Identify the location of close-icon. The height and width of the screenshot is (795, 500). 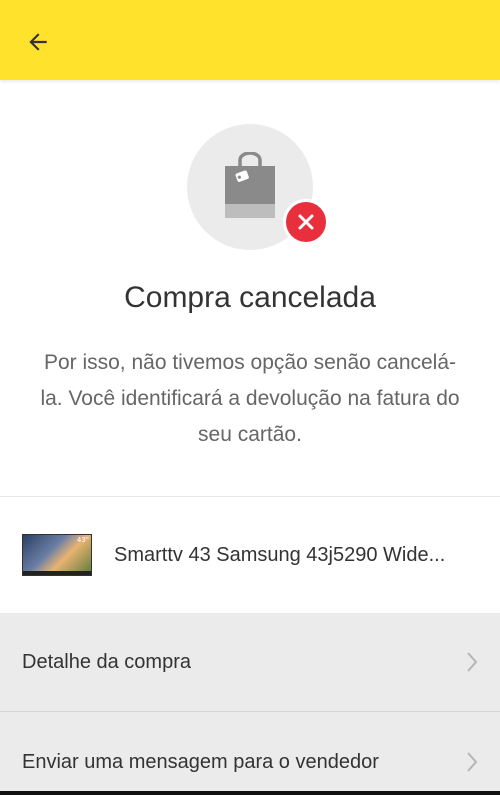
(306, 222).